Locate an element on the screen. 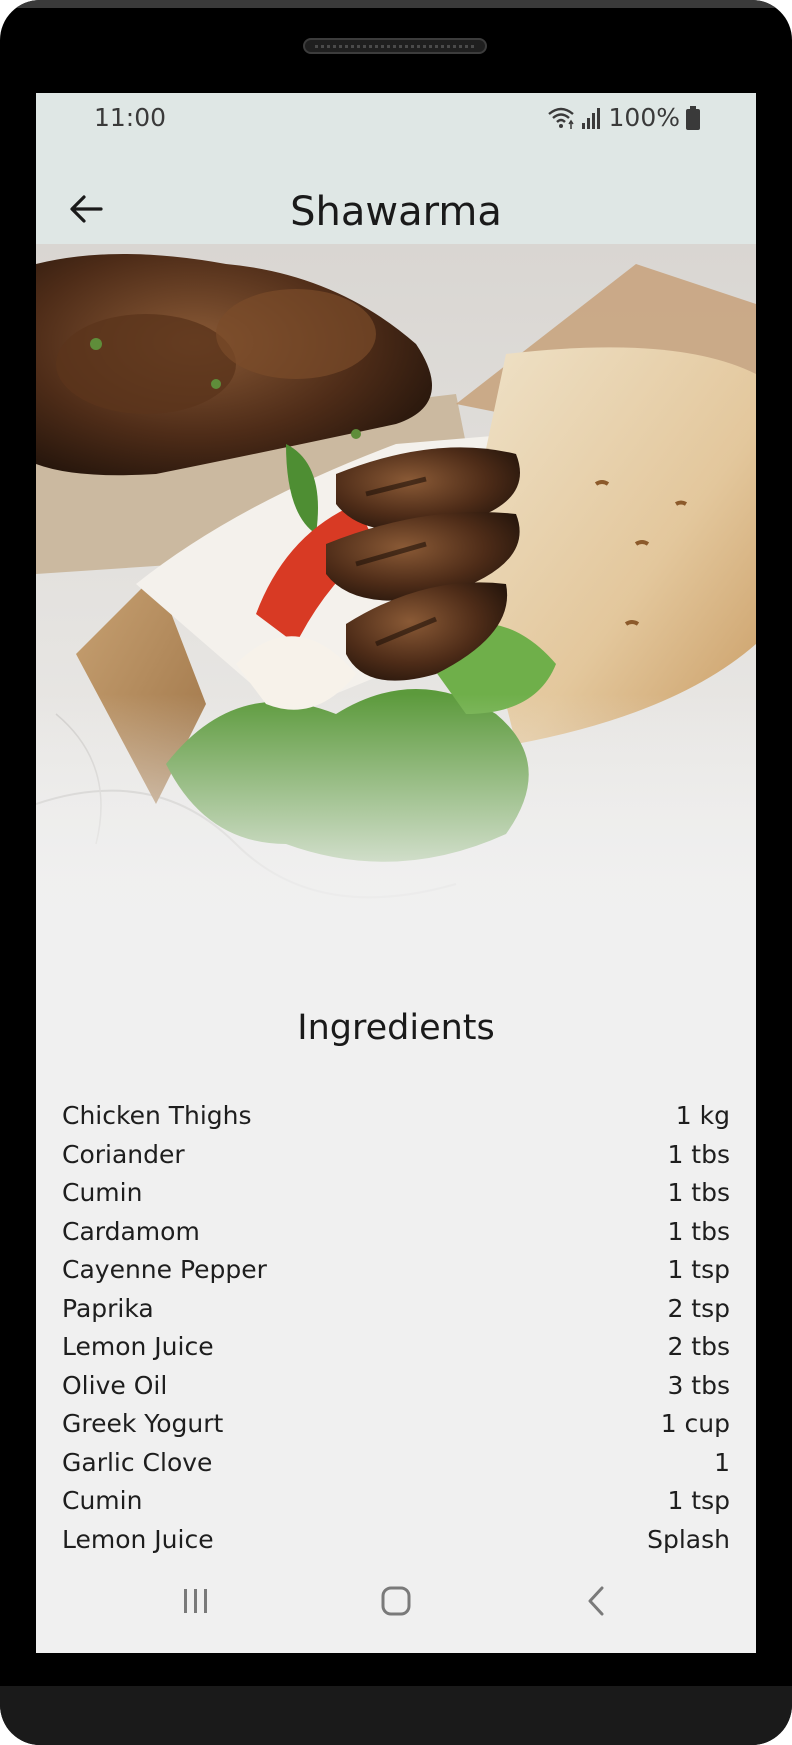 This screenshot has height=1745, width=792. ingredient-name: Cayenne Pepper is located at coordinates (164, 1269).